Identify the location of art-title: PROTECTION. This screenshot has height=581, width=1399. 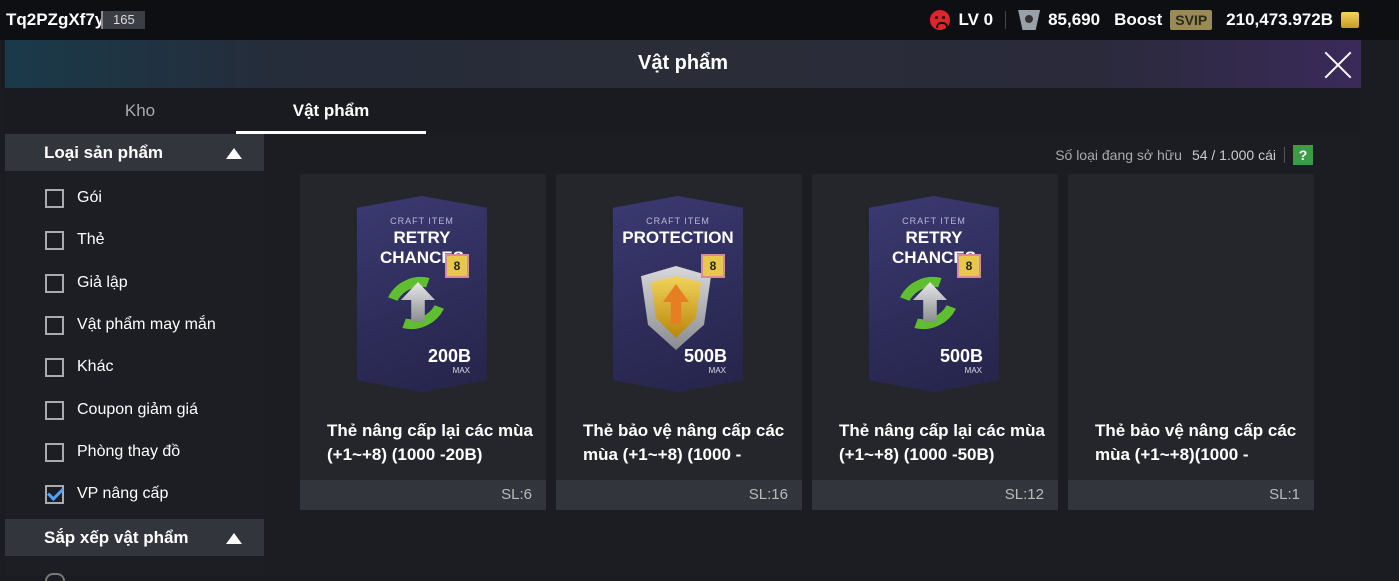
(678, 237).